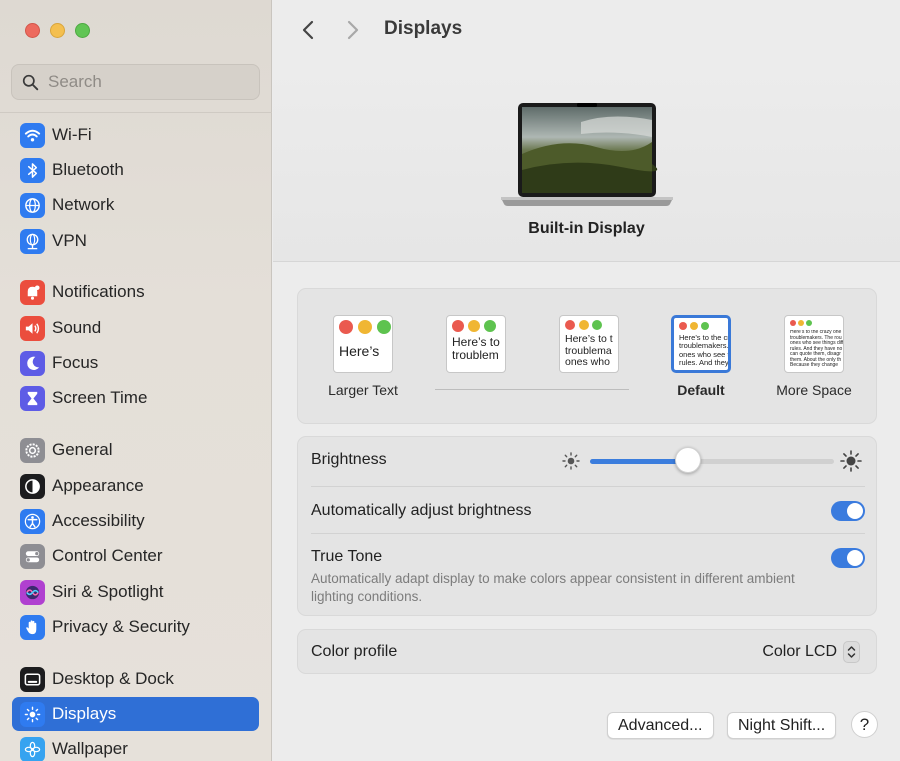 Image resolution: width=900 pixels, height=761 pixels. I want to click on color-profile-popup: Color LCD, so click(811, 652).